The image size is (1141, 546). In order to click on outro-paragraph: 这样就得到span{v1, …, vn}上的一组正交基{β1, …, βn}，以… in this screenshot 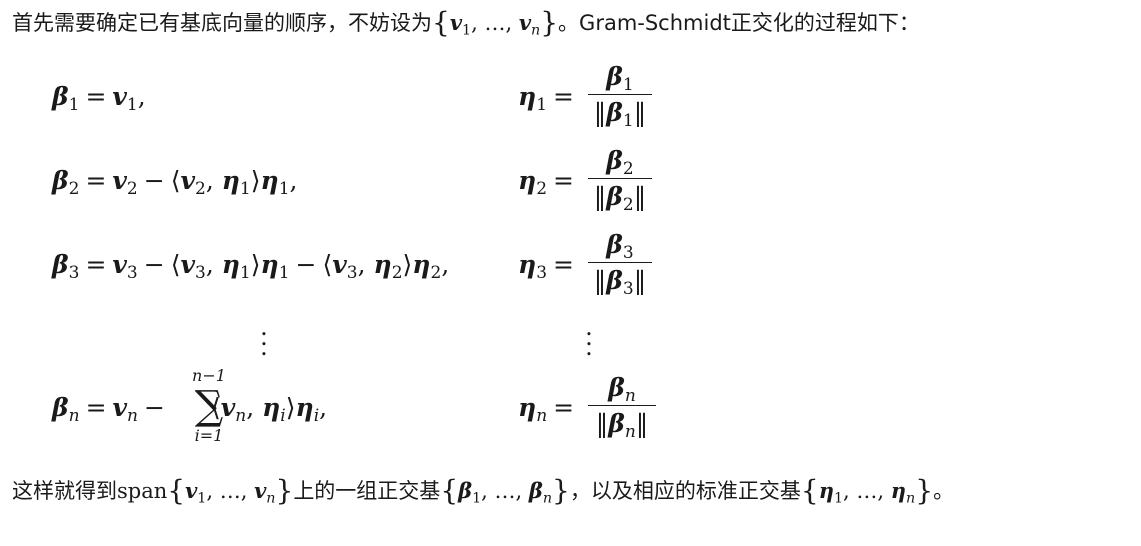, I will do `click(483, 490)`.